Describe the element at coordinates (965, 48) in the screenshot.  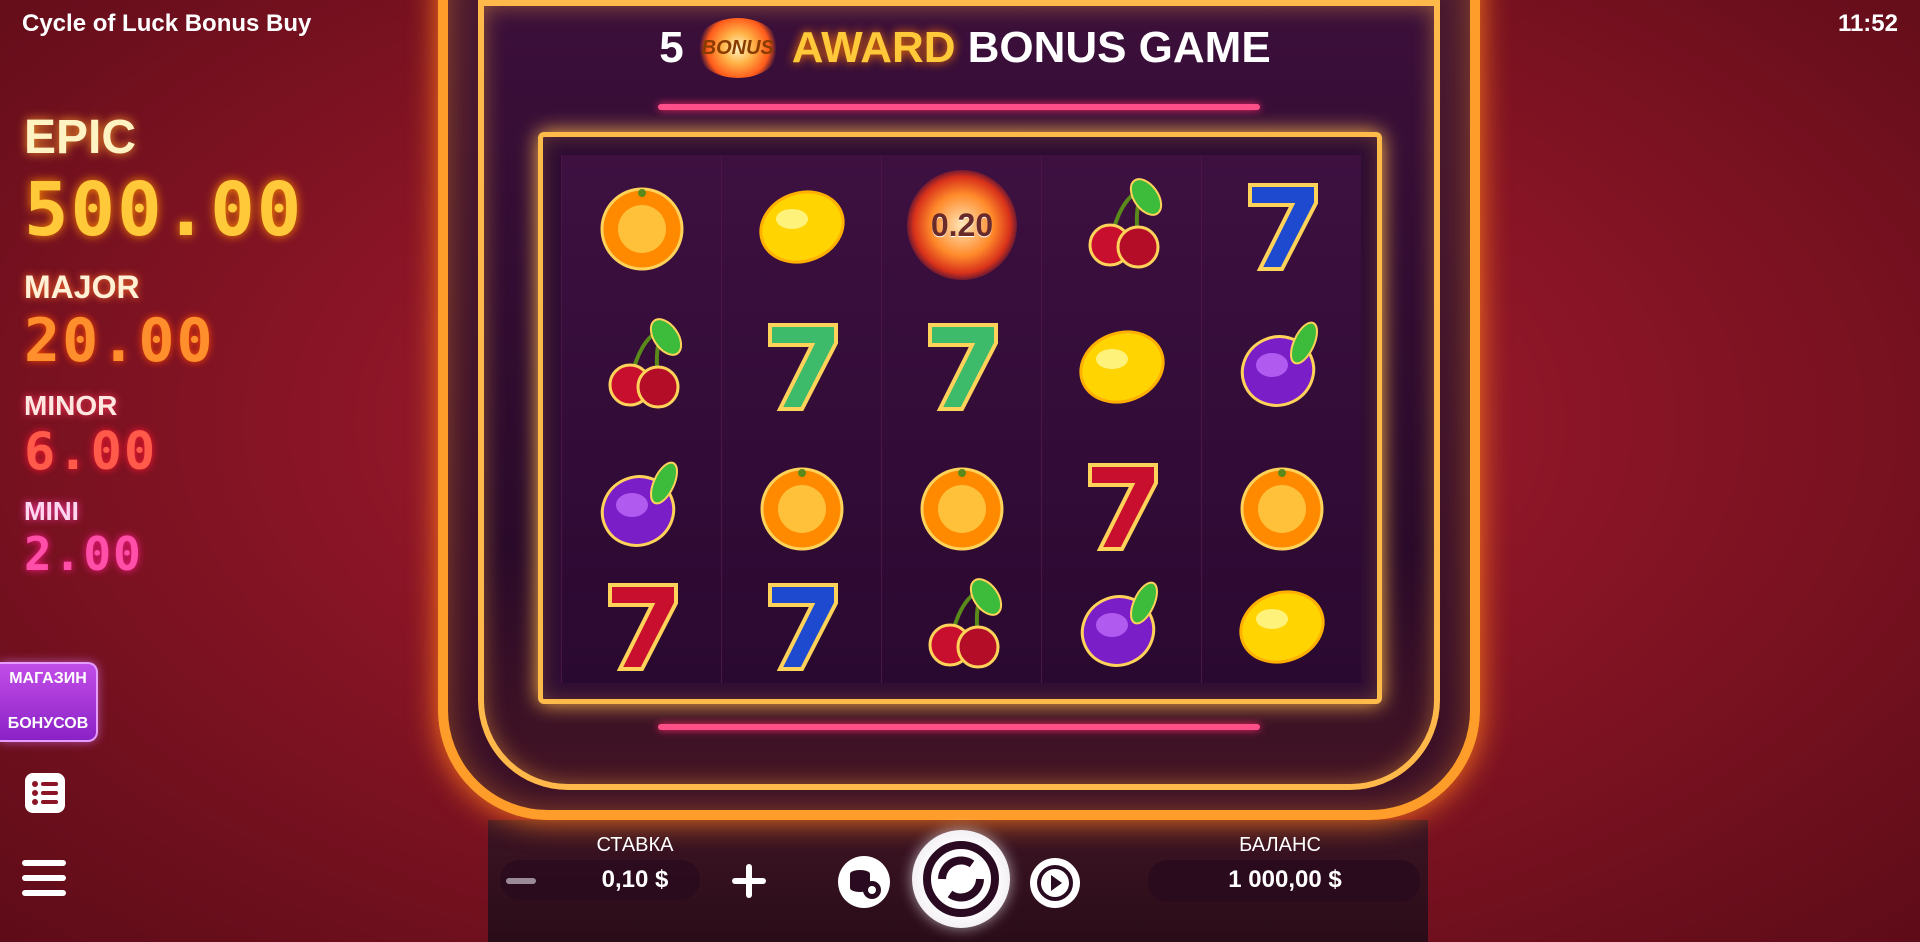
I see `bonus-banner: 5 BONUS AWARD BONUS GAME` at that location.